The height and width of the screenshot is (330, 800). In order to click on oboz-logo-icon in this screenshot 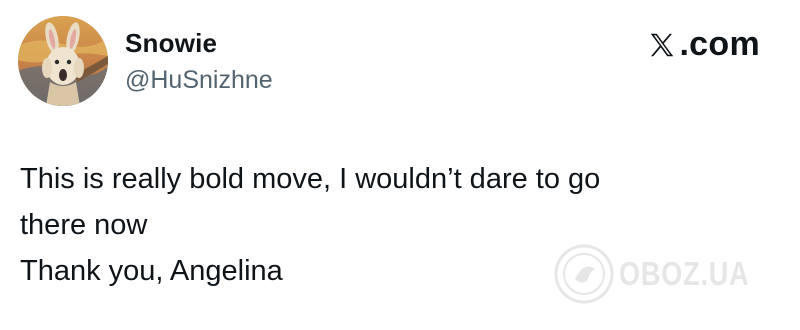, I will do `click(584, 274)`.